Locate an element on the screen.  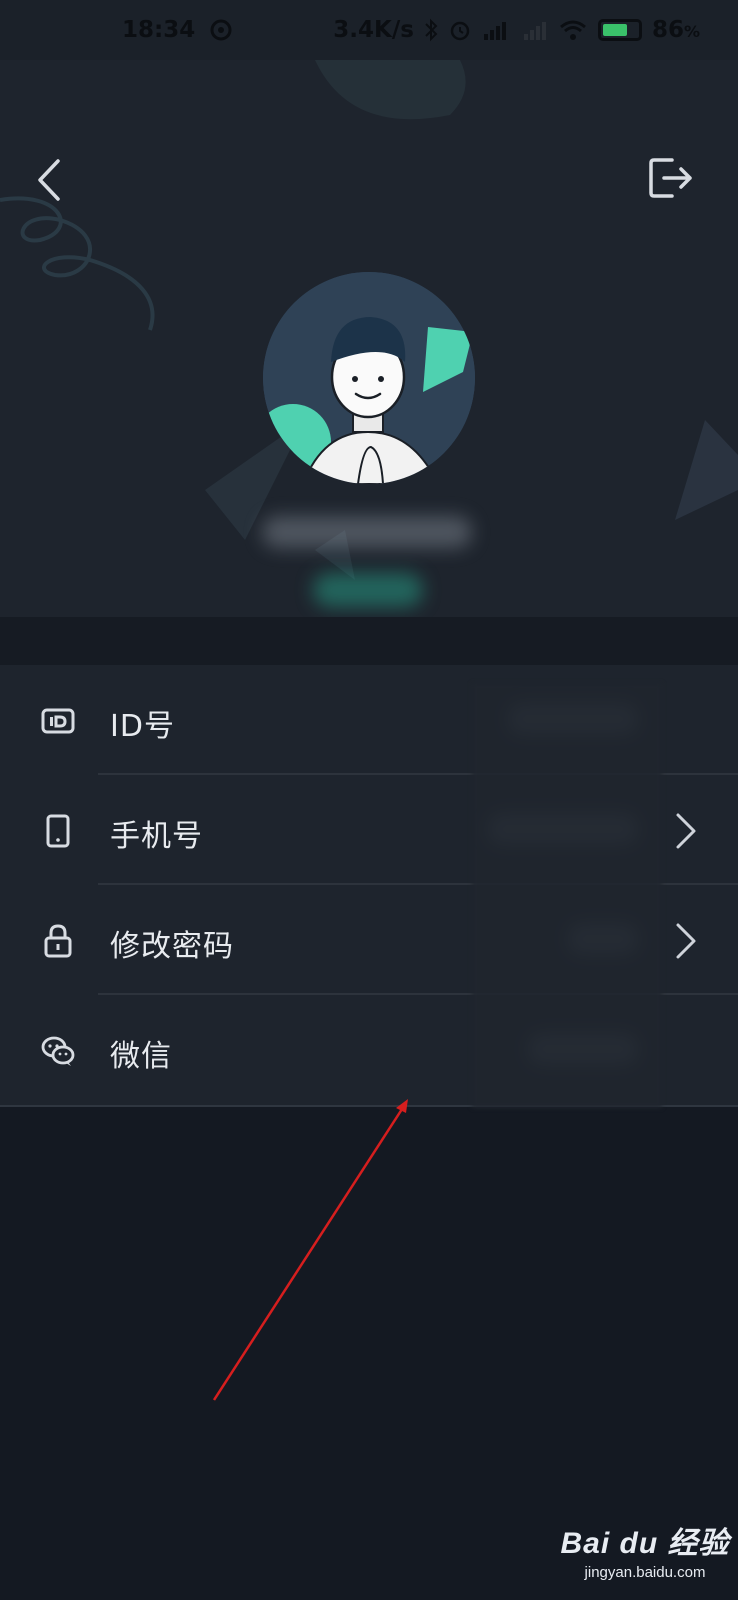
logout-icon is located at coordinates (670, 178).